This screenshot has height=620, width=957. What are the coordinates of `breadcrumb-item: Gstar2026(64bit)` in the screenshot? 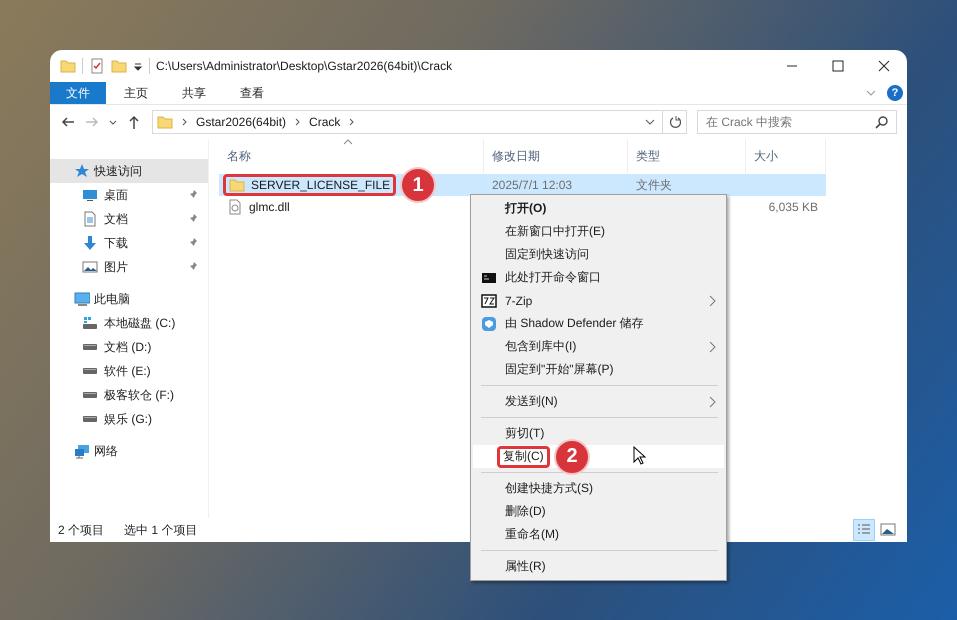 It's located at (241, 122).